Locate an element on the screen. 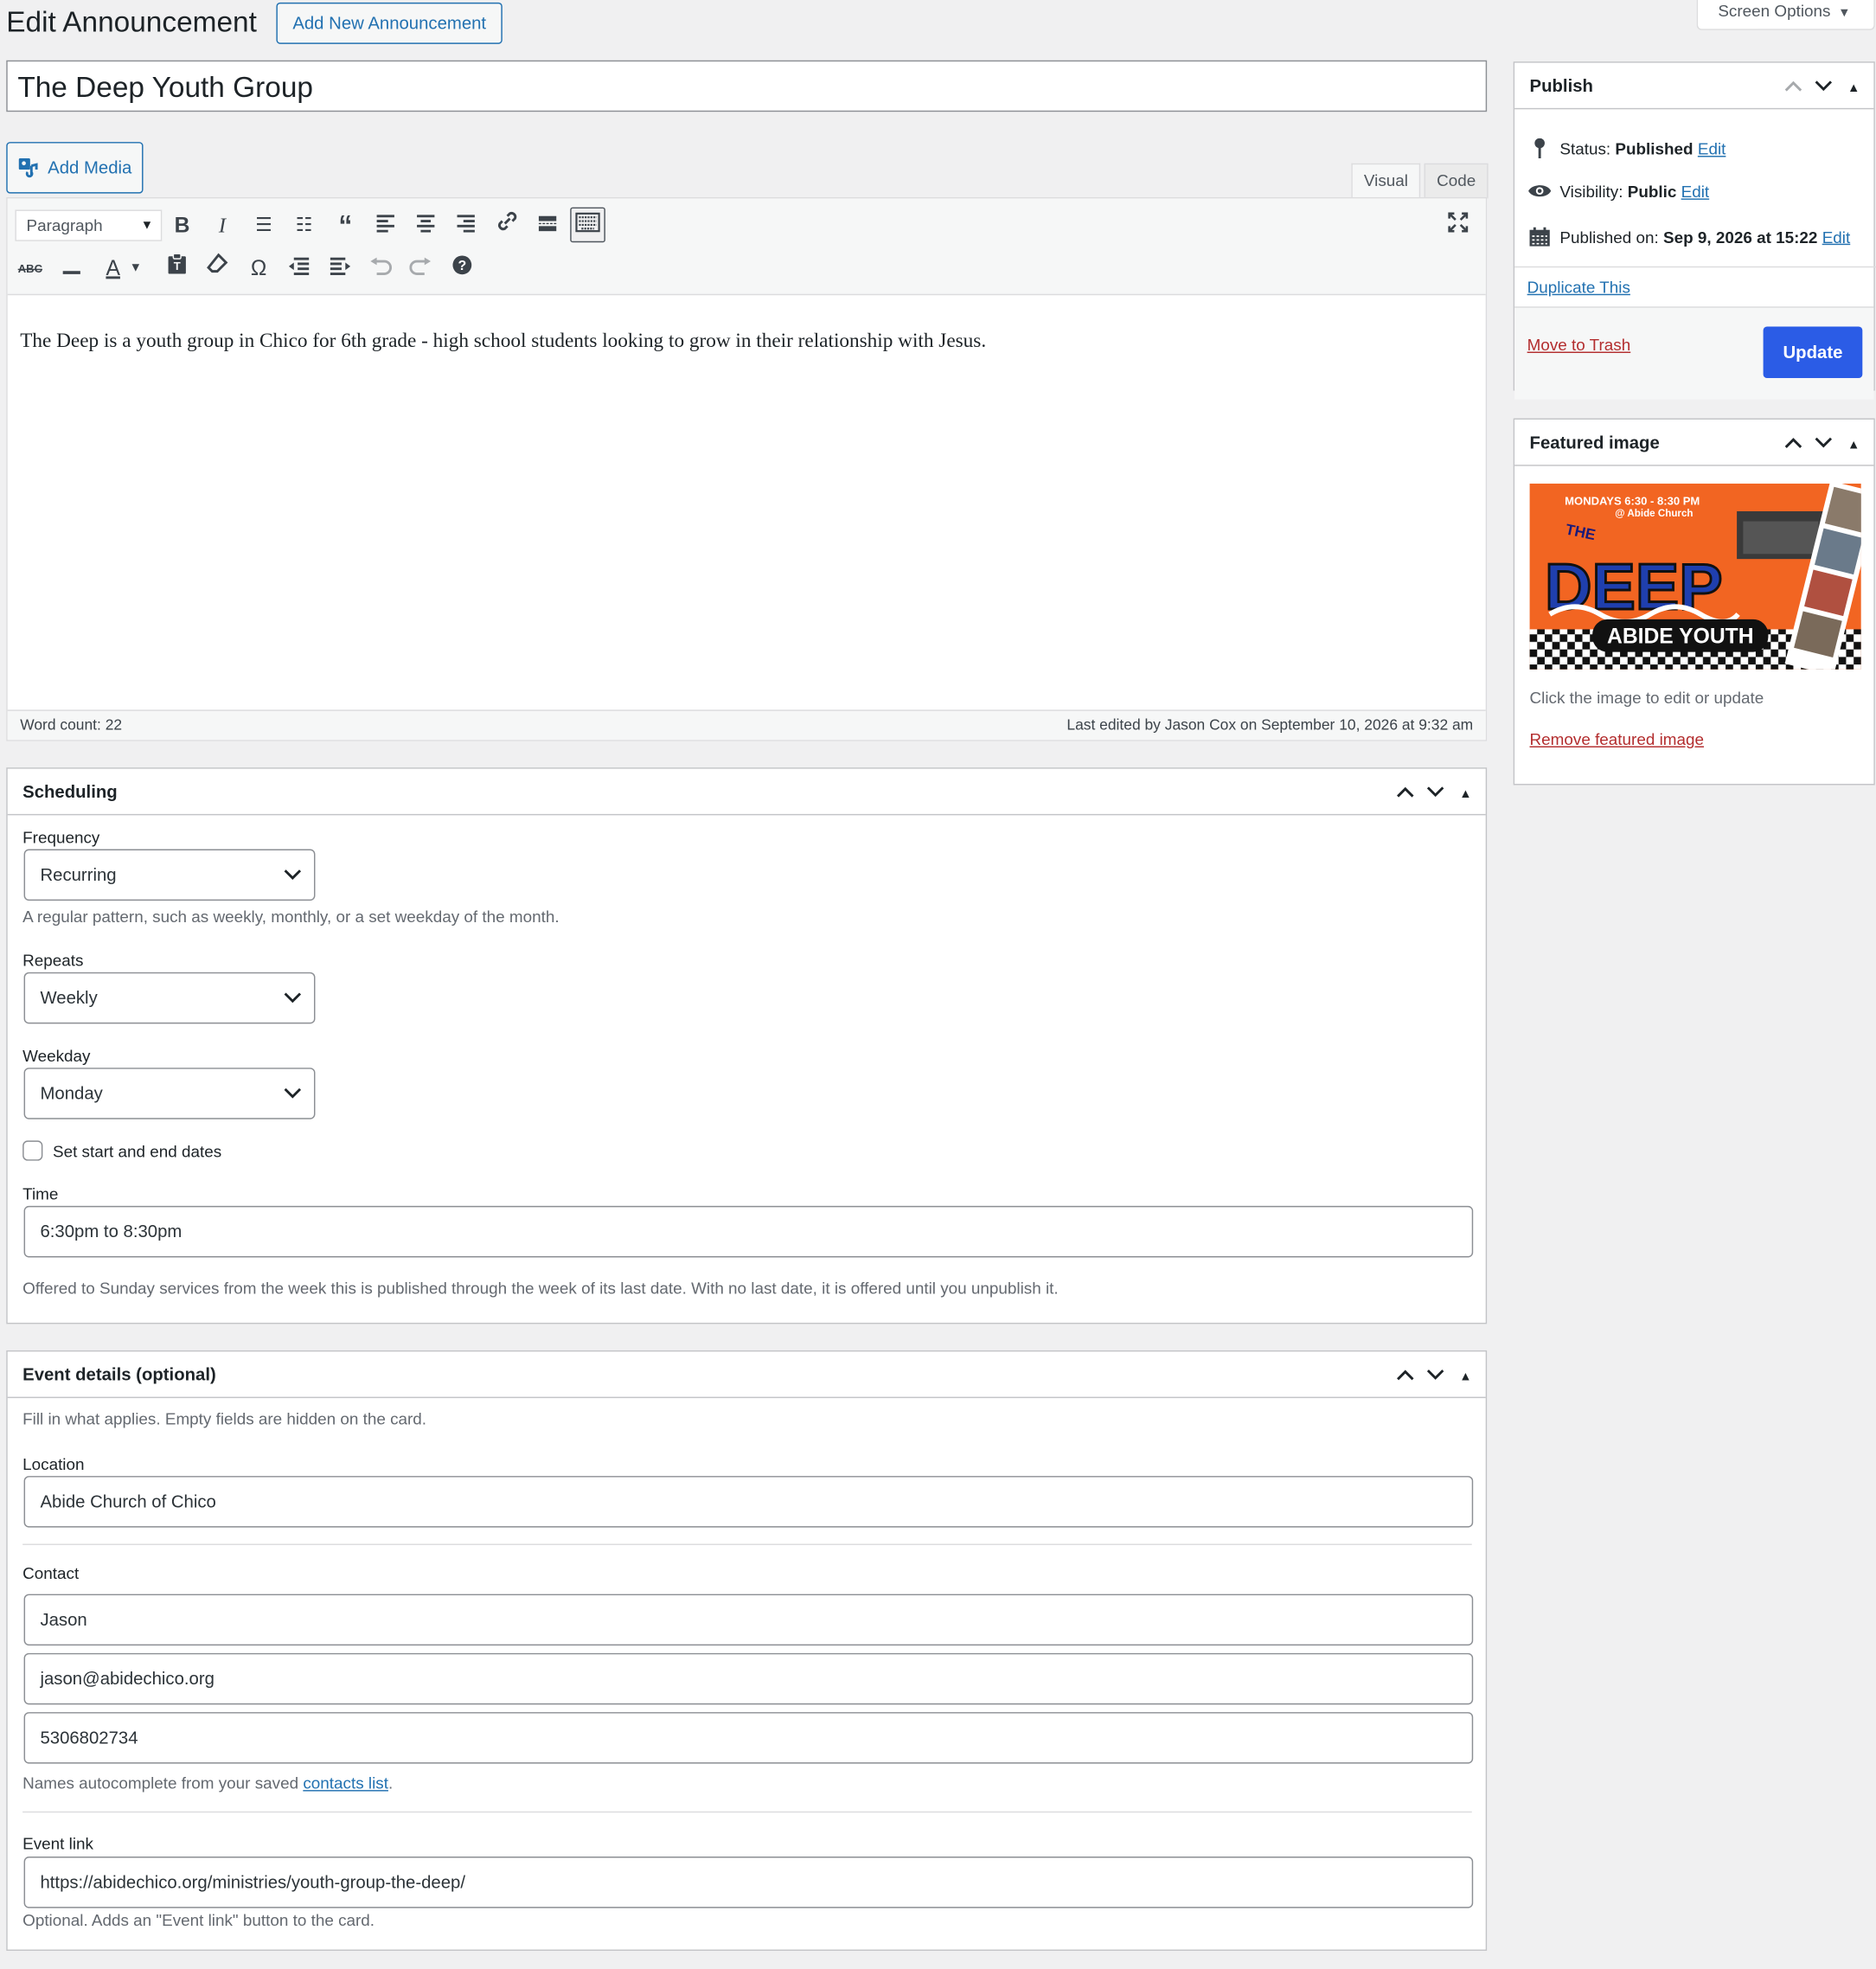  title-input: The Deep Youth Group is located at coordinates (747, 86).